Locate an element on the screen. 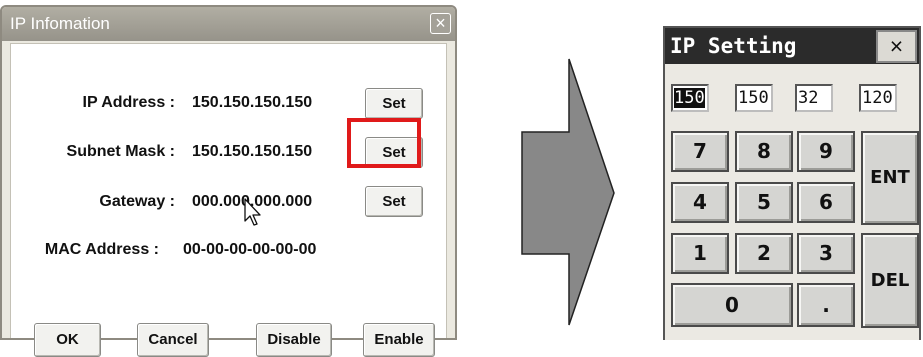 The height and width of the screenshot is (357, 923). subnet-mask-value: 150.150.150.150 is located at coordinates (252, 151).